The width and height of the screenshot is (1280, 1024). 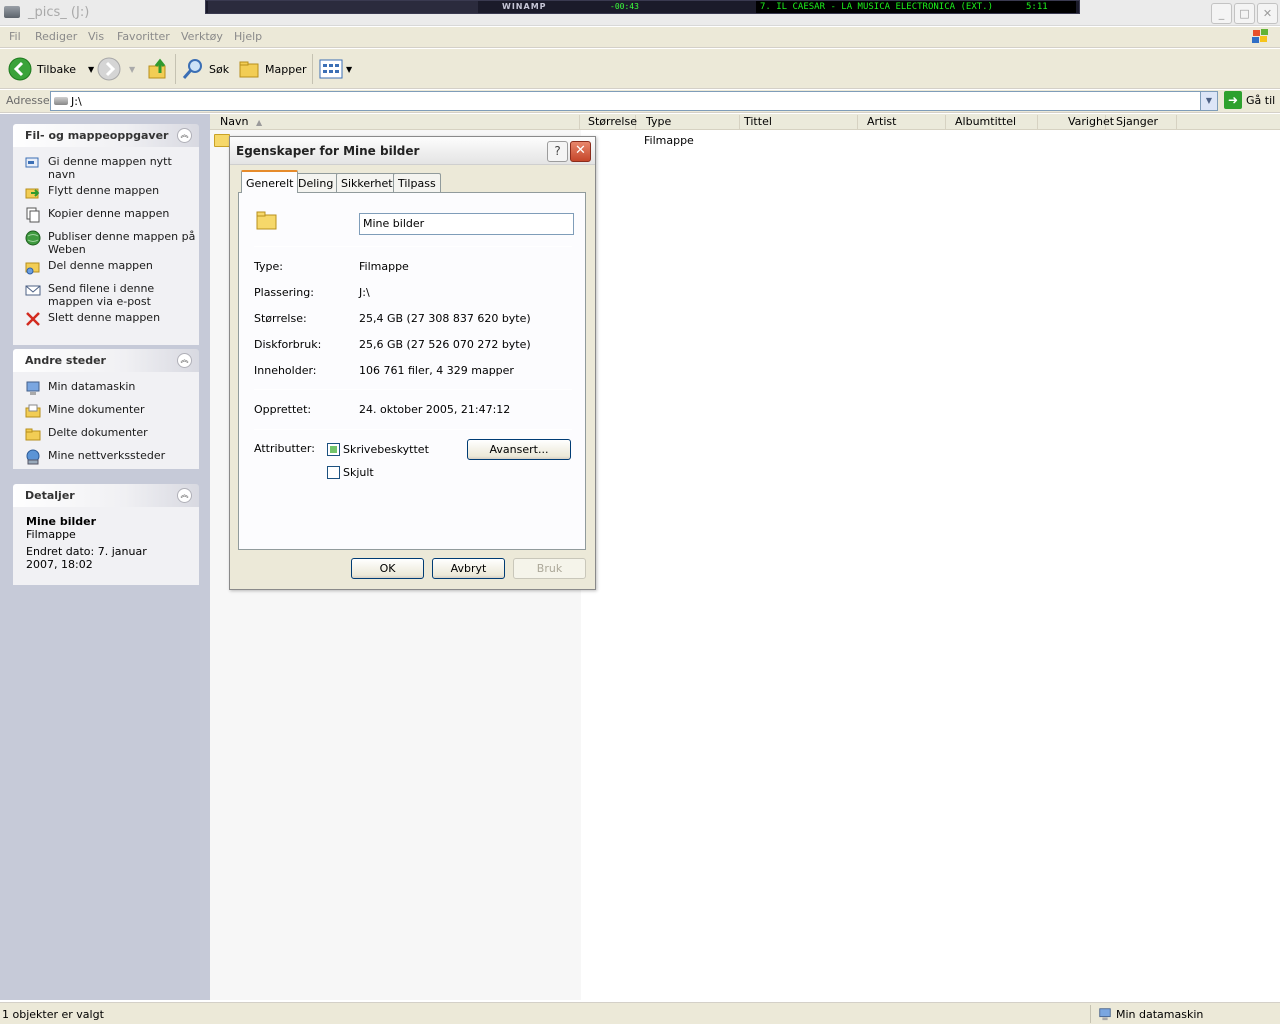 What do you see at coordinates (106, 269) in the screenshot?
I see `task-share-folder: Del denne mappen` at bounding box center [106, 269].